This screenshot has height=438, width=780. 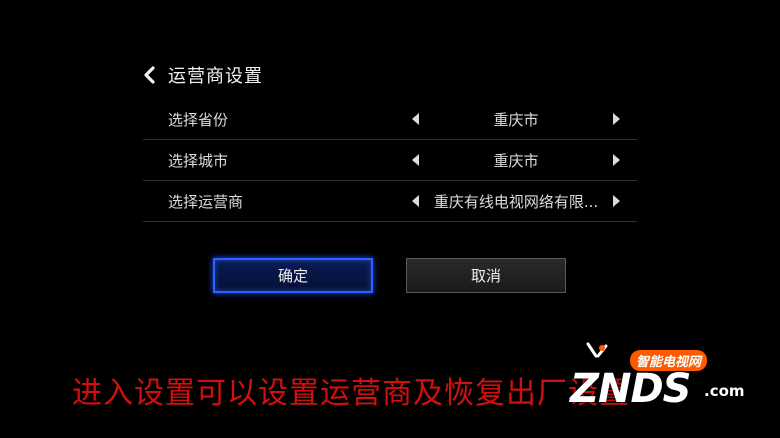 I want to click on watermark-suffix: .com, so click(x=724, y=391).